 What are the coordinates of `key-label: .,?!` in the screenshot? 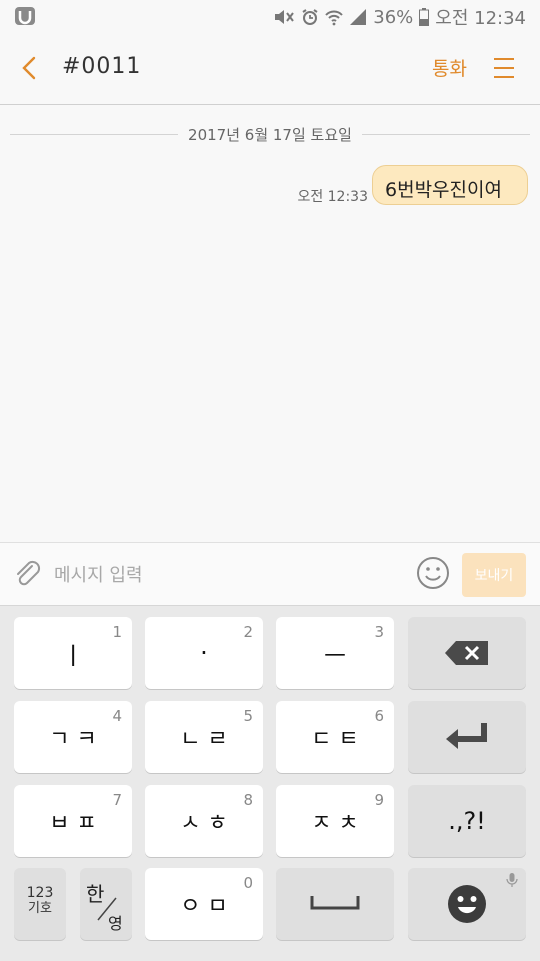 It's located at (467, 821).